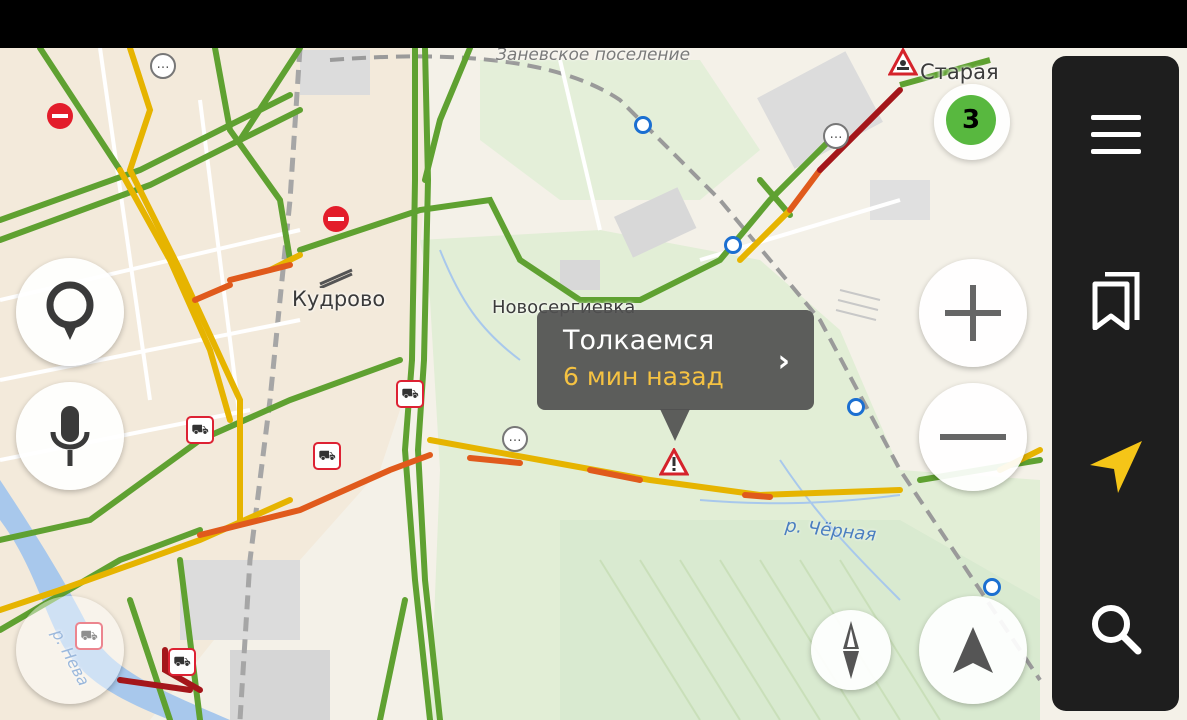 This screenshot has width=1187, height=720. Describe the element at coordinates (903, 62) in the screenshot. I see `roadworks-icon` at that location.